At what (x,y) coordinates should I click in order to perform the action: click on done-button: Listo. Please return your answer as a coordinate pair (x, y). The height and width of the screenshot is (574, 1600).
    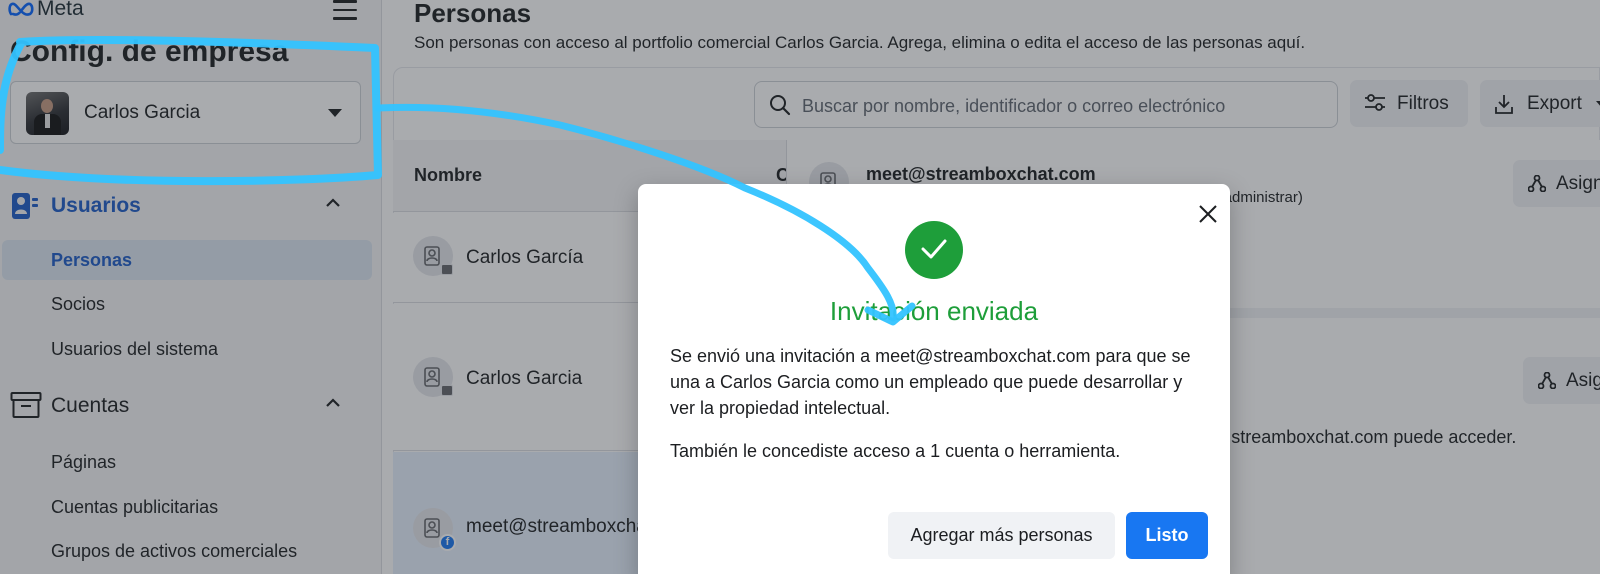
    Looking at the image, I should click on (1167, 535).